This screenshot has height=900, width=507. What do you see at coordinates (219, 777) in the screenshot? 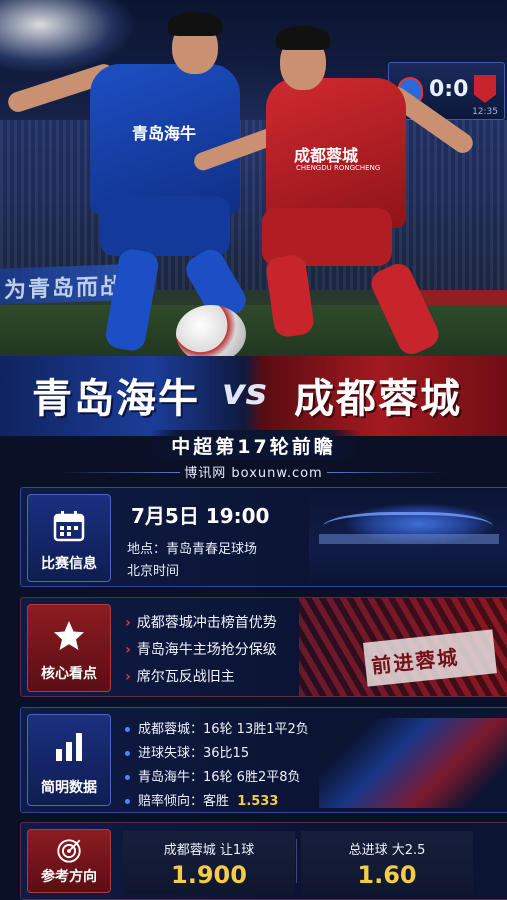
I see `stat-text: 青岛海牛：16轮 6胜2平8负` at bounding box center [219, 777].